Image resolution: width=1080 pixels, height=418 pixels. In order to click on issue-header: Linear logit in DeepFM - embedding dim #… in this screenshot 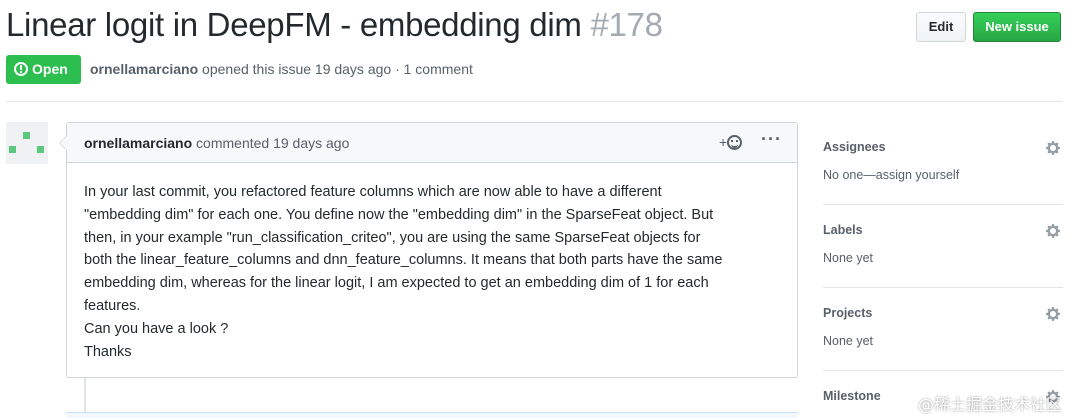, I will do `click(541, 29)`.